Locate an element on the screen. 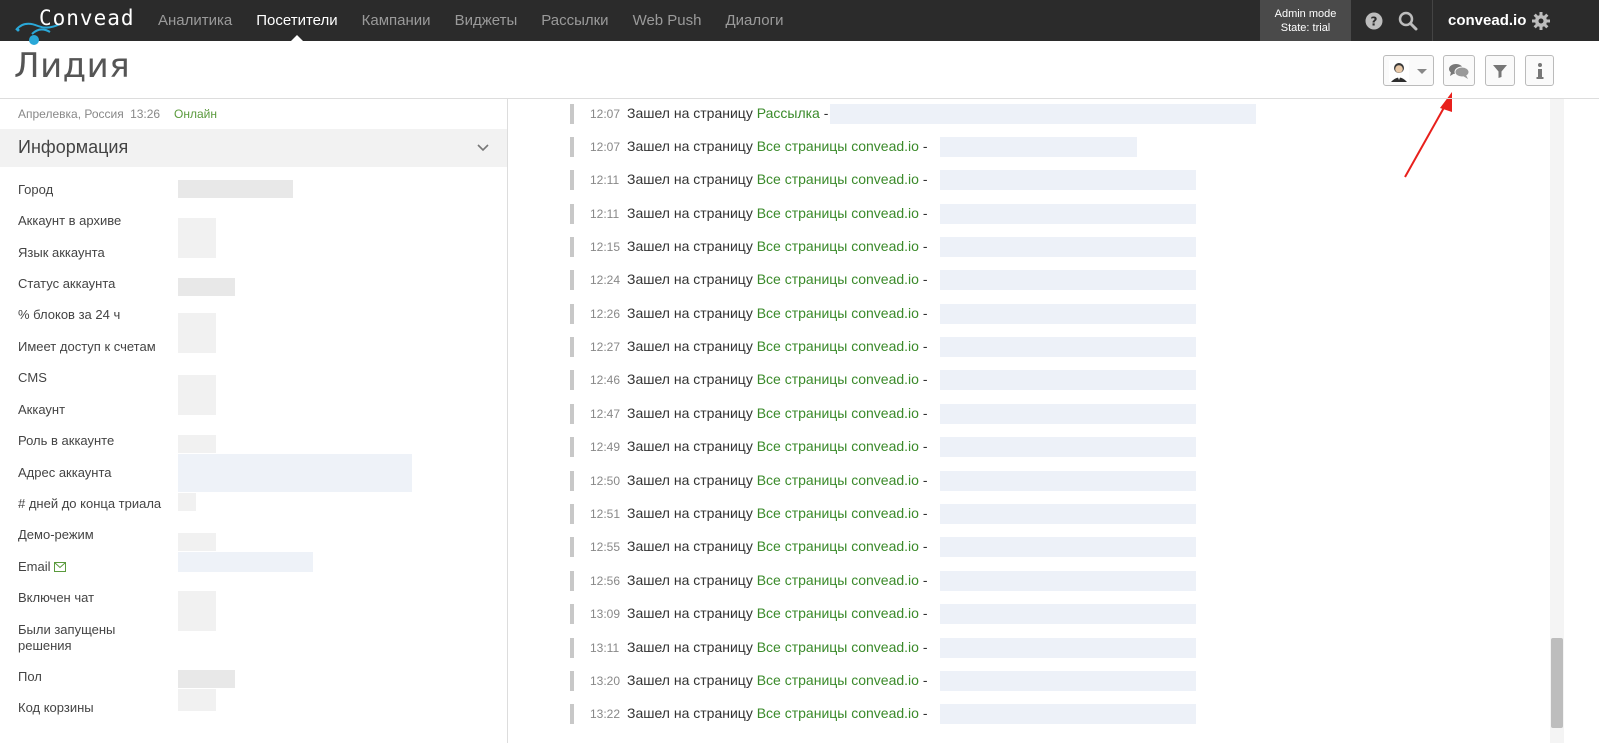  visitor-location-text: Апрелевка, Россия is located at coordinates (71, 114).